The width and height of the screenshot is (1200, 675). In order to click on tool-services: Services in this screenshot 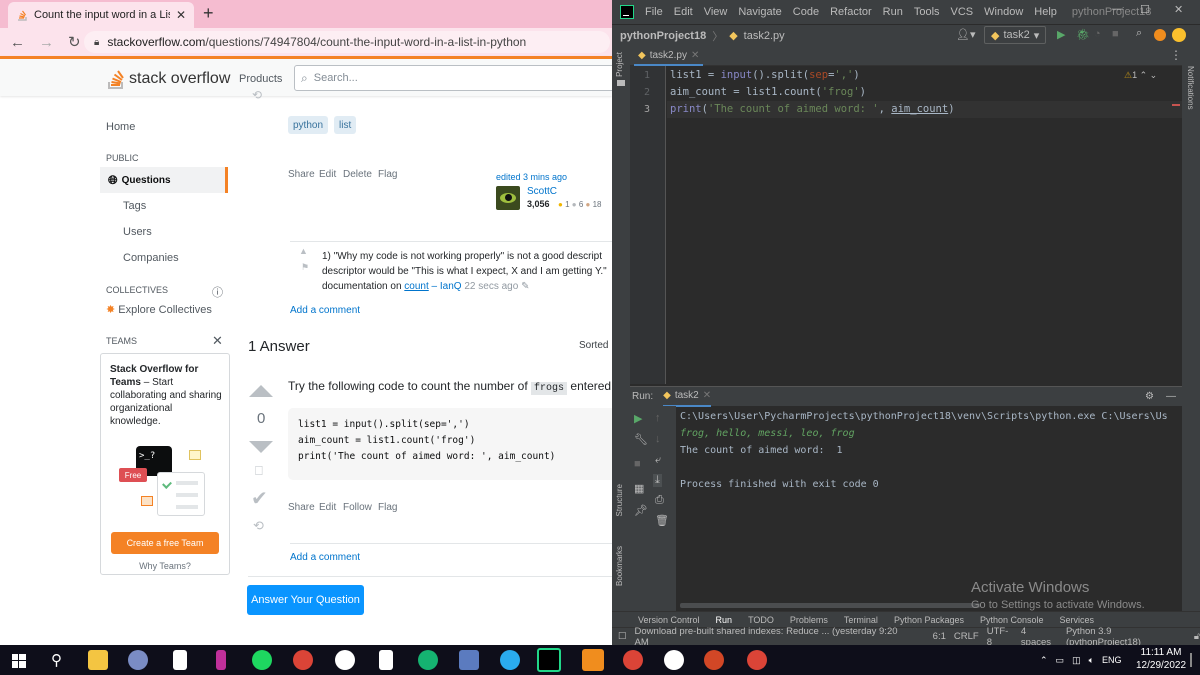, I will do `click(1077, 620)`.